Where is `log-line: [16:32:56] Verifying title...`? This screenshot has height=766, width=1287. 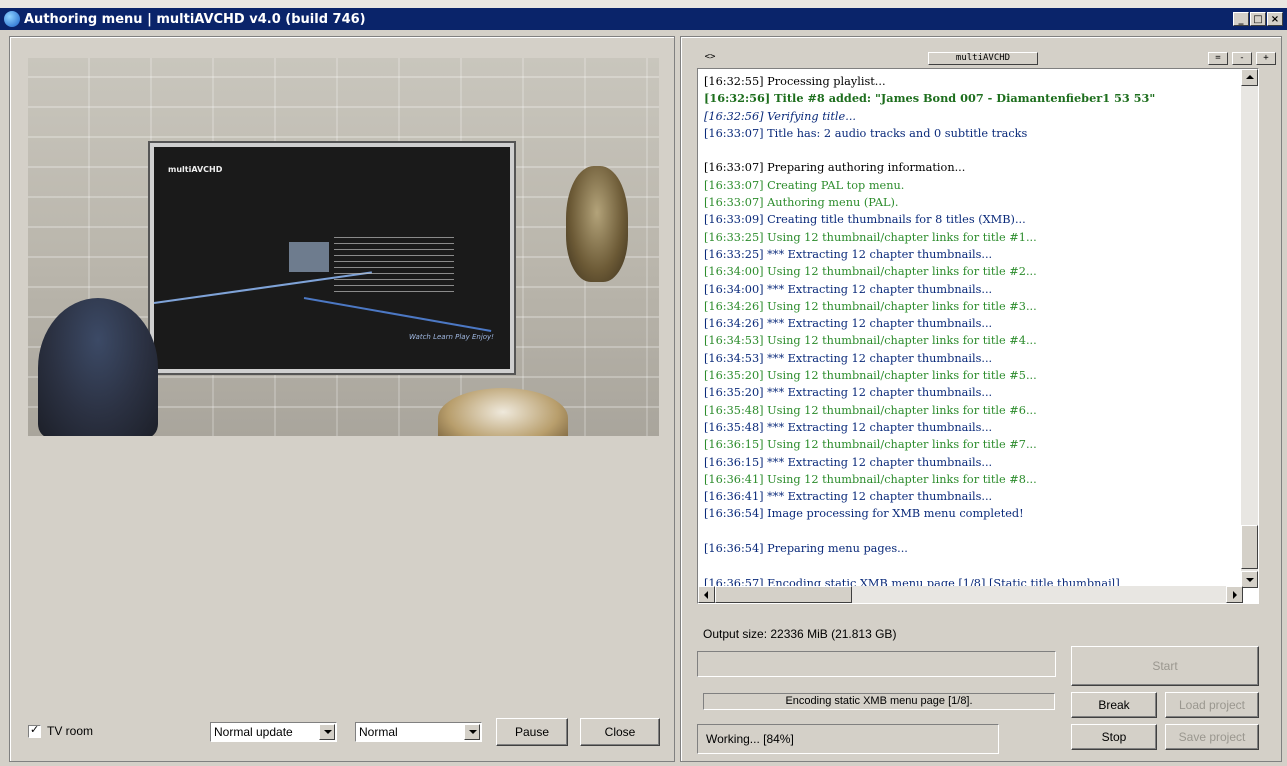 log-line: [16:32:56] Verifying title... is located at coordinates (780, 116).